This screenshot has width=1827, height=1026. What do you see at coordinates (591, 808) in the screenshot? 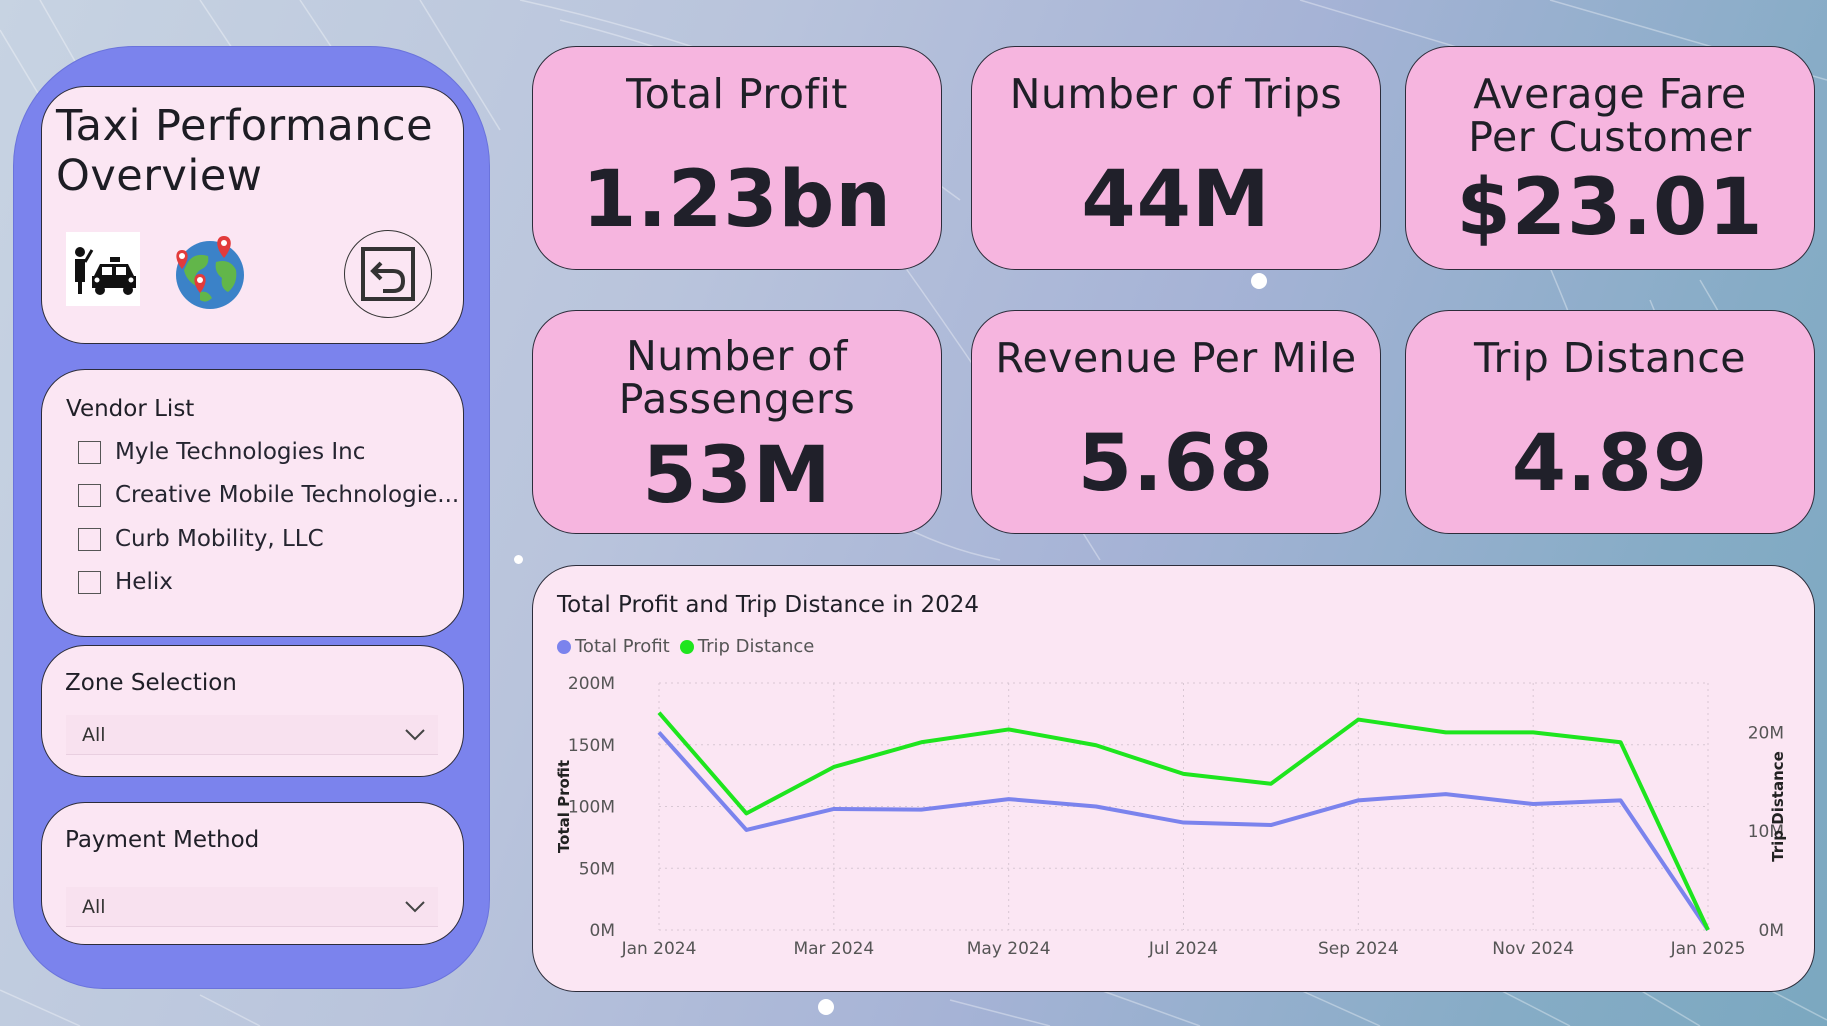
I see `y-tick-label: 100M` at bounding box center [591, 808].